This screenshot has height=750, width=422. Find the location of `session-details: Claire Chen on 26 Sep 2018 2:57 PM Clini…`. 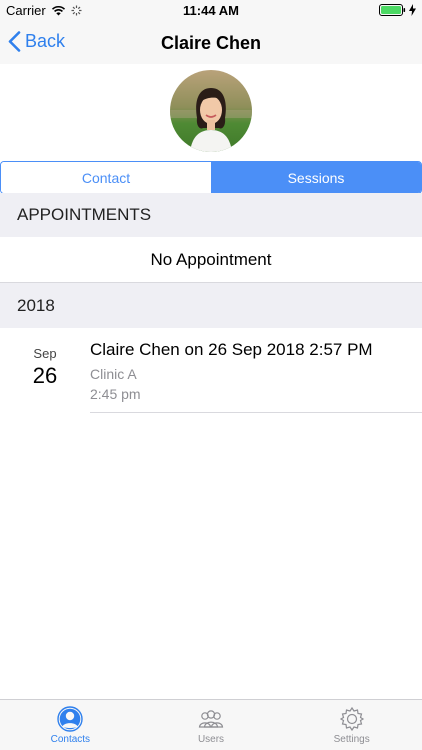

session-details: Claire Chen on 26 Sep 2018 2:57 PM Clini… is located at coordinates (256, 376).